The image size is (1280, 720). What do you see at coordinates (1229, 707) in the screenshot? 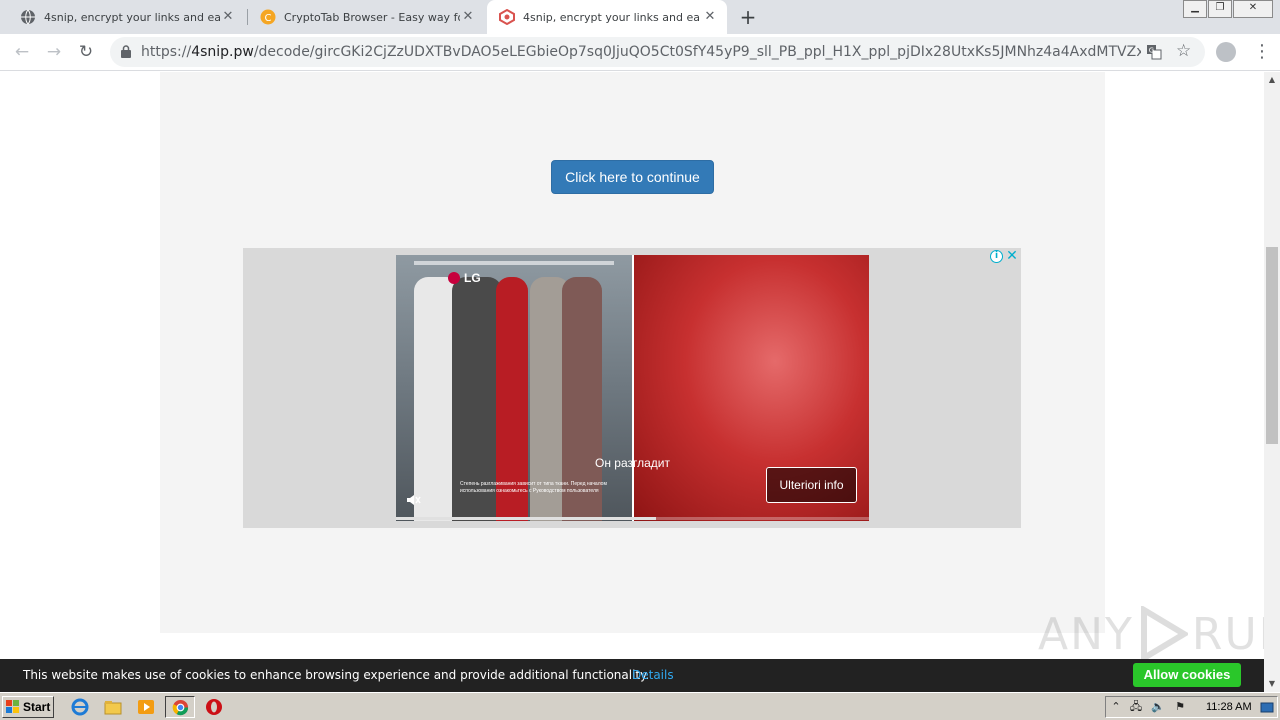
I see `taskbar-clock: 11:28 AM` at bounding box center [1229, 707].